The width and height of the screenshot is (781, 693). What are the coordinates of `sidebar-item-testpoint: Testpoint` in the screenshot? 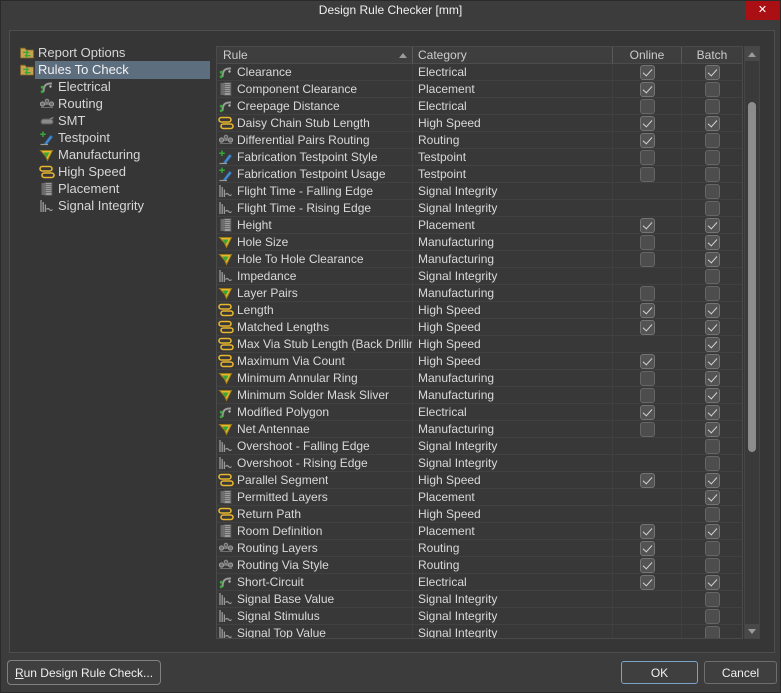 It's located at (111, 137).